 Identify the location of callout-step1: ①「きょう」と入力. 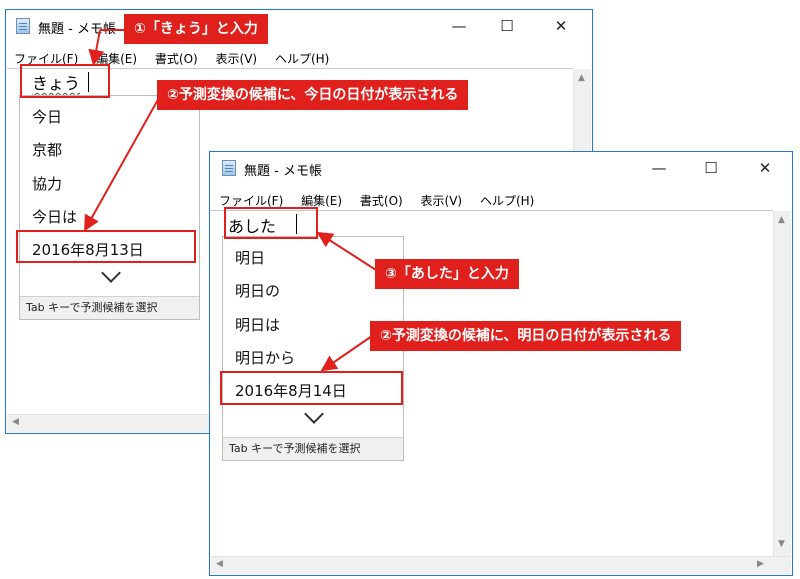
(196, 29).